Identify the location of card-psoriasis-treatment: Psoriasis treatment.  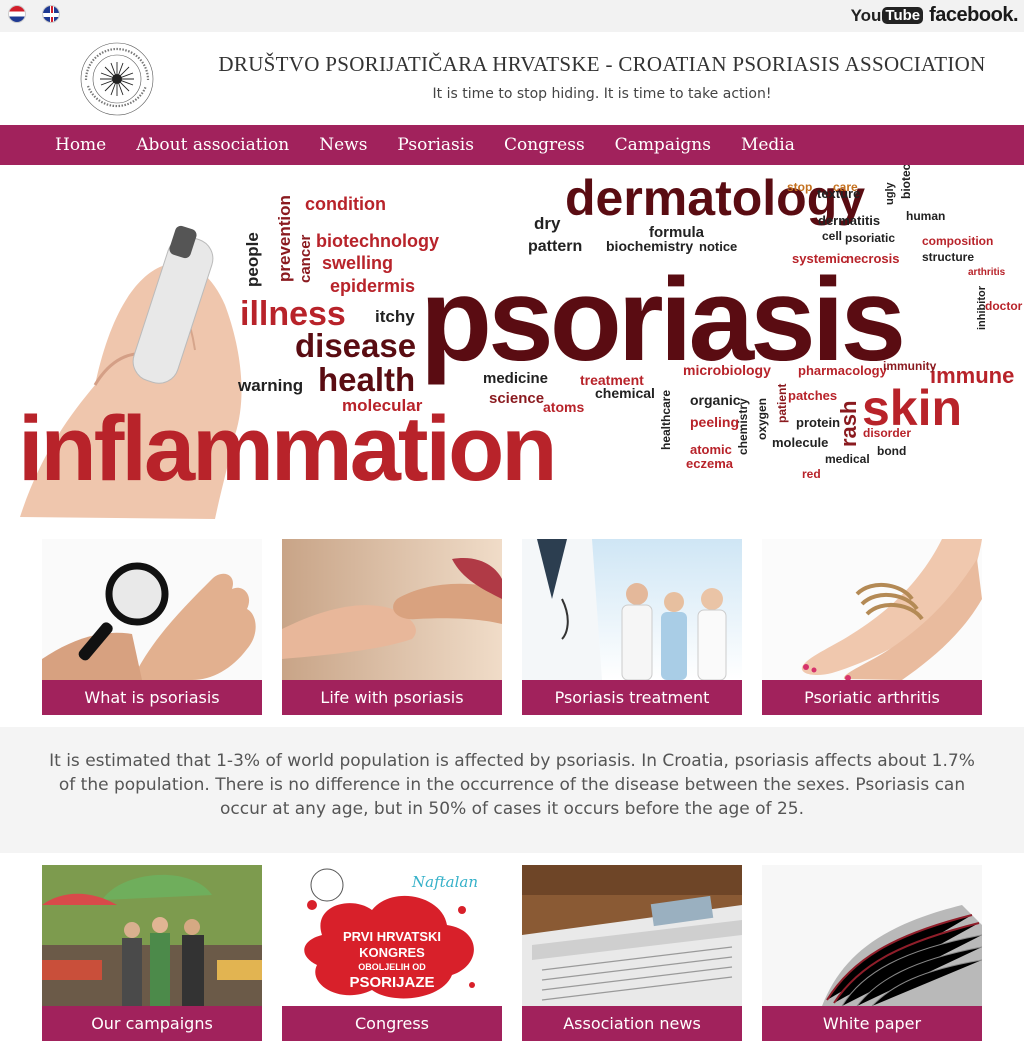
(632, 627).